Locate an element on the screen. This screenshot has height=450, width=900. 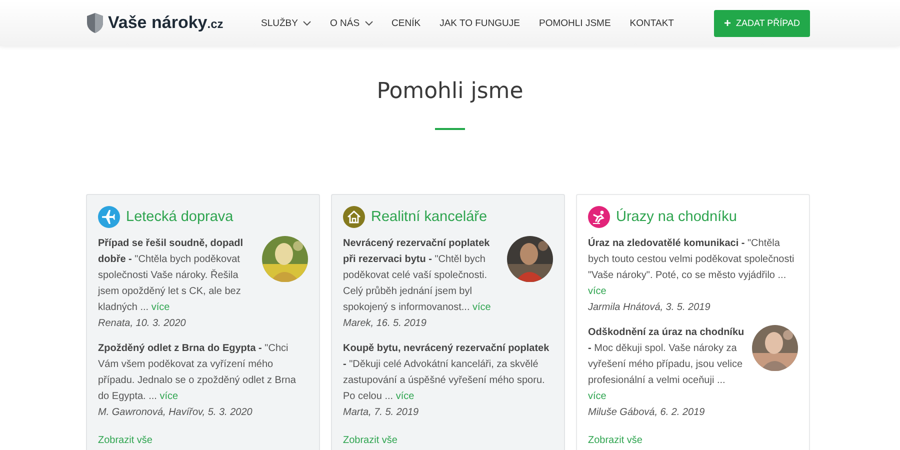
testimonial-text: Nevrácený rezervační poplatek při rezervaci bytu - "Chtěl bych poděkovat celé vaší společnosti. Celý průběh jednání jsem byl spokojený s informovanost... více is located at coordinates (417, 276).